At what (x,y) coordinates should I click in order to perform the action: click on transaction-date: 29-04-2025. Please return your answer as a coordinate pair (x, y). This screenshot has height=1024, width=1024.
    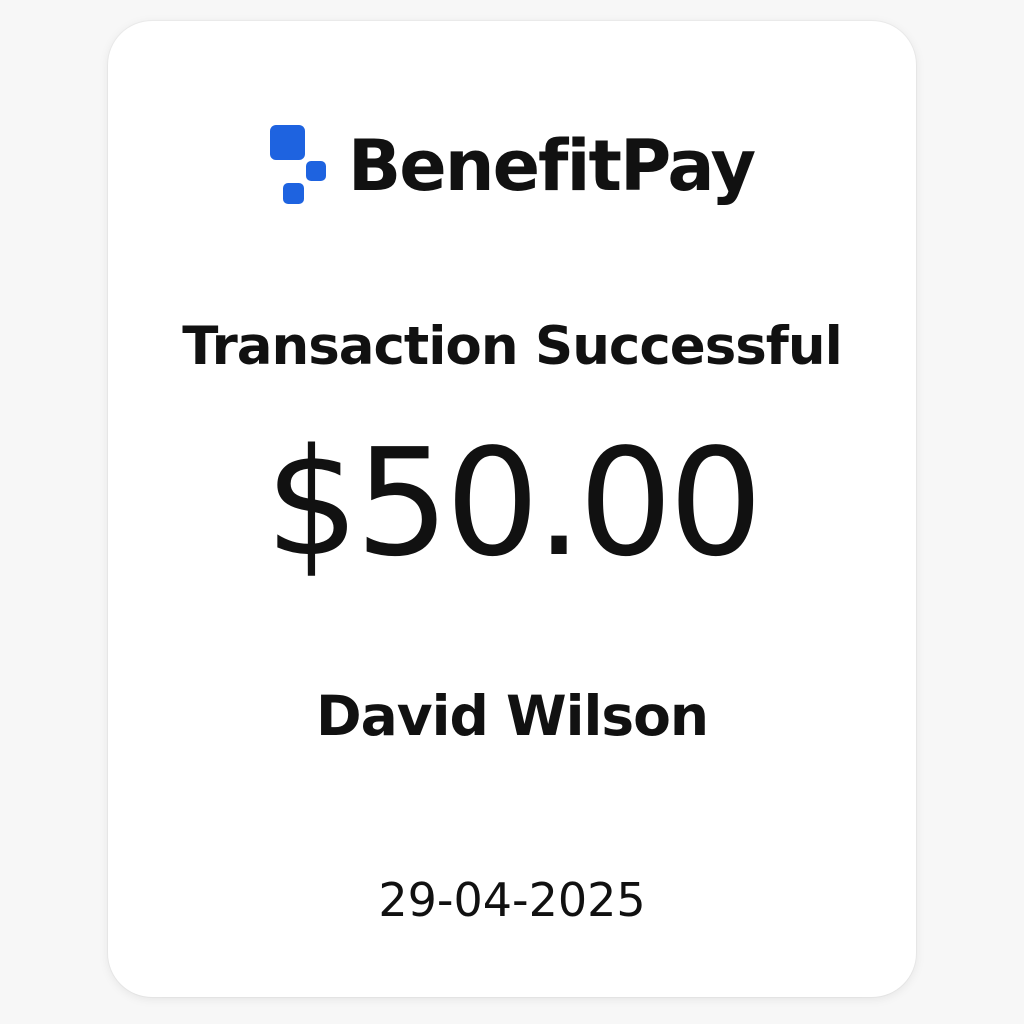
    Looking at the image, I should click on (512, 900).